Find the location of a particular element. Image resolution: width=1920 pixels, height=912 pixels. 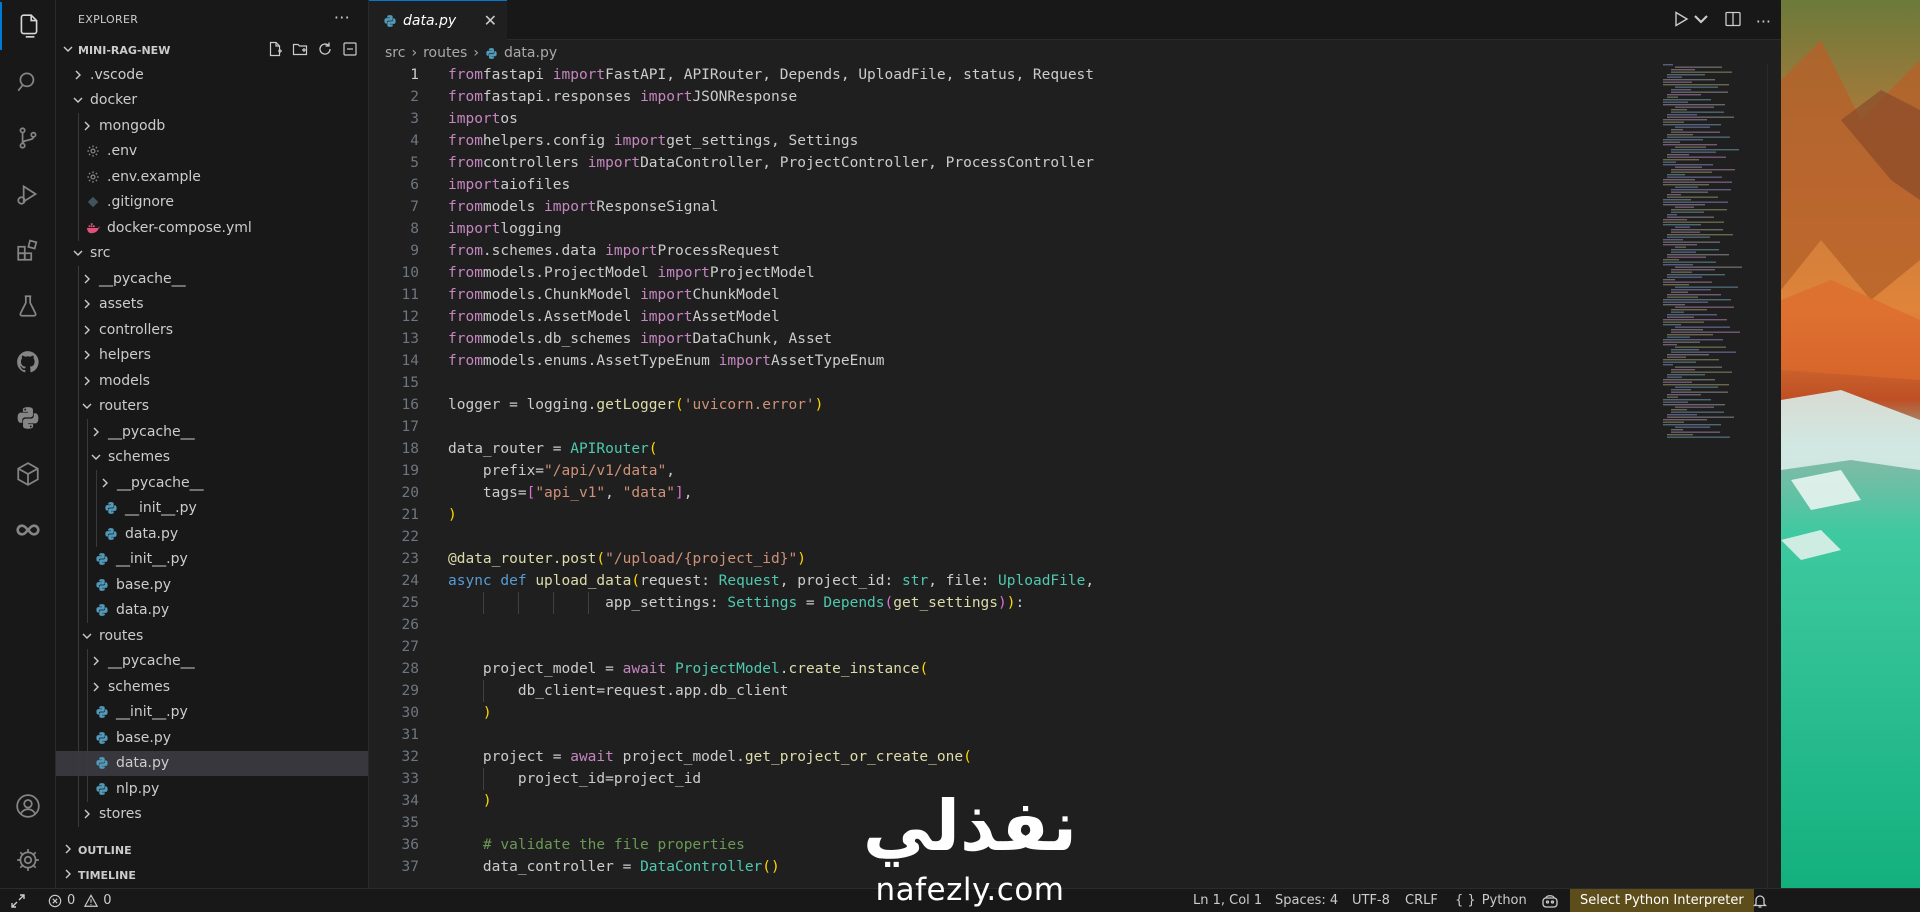

collapse-all-icon is located at coordinates (350, 50).